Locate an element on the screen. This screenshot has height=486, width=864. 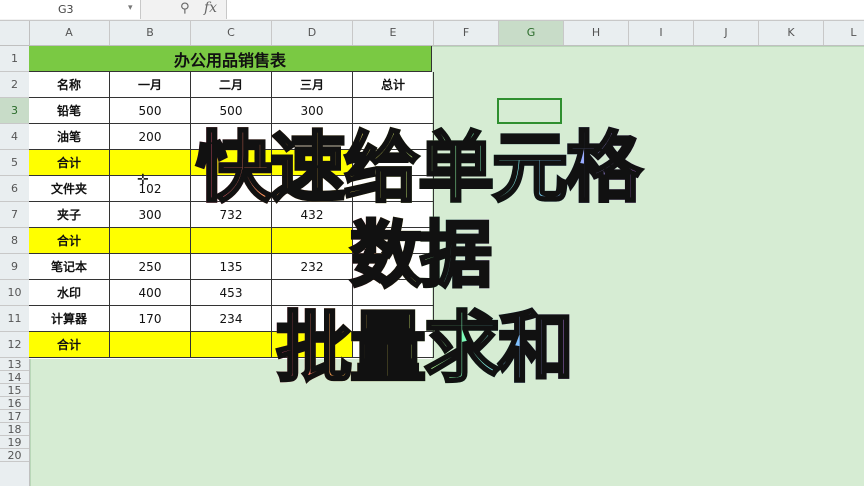
column-header-j: J is located at coordinates (726, 33).